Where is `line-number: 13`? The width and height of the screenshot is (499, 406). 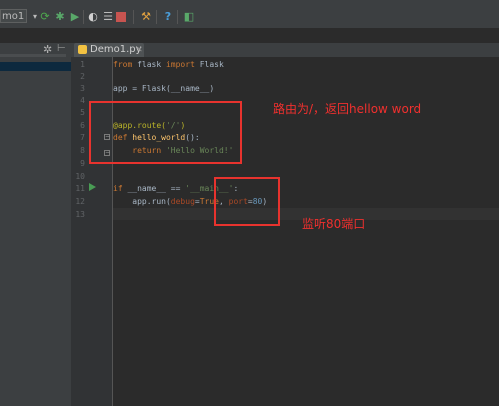
line-number: 13 is located at coordinates (80, 214).